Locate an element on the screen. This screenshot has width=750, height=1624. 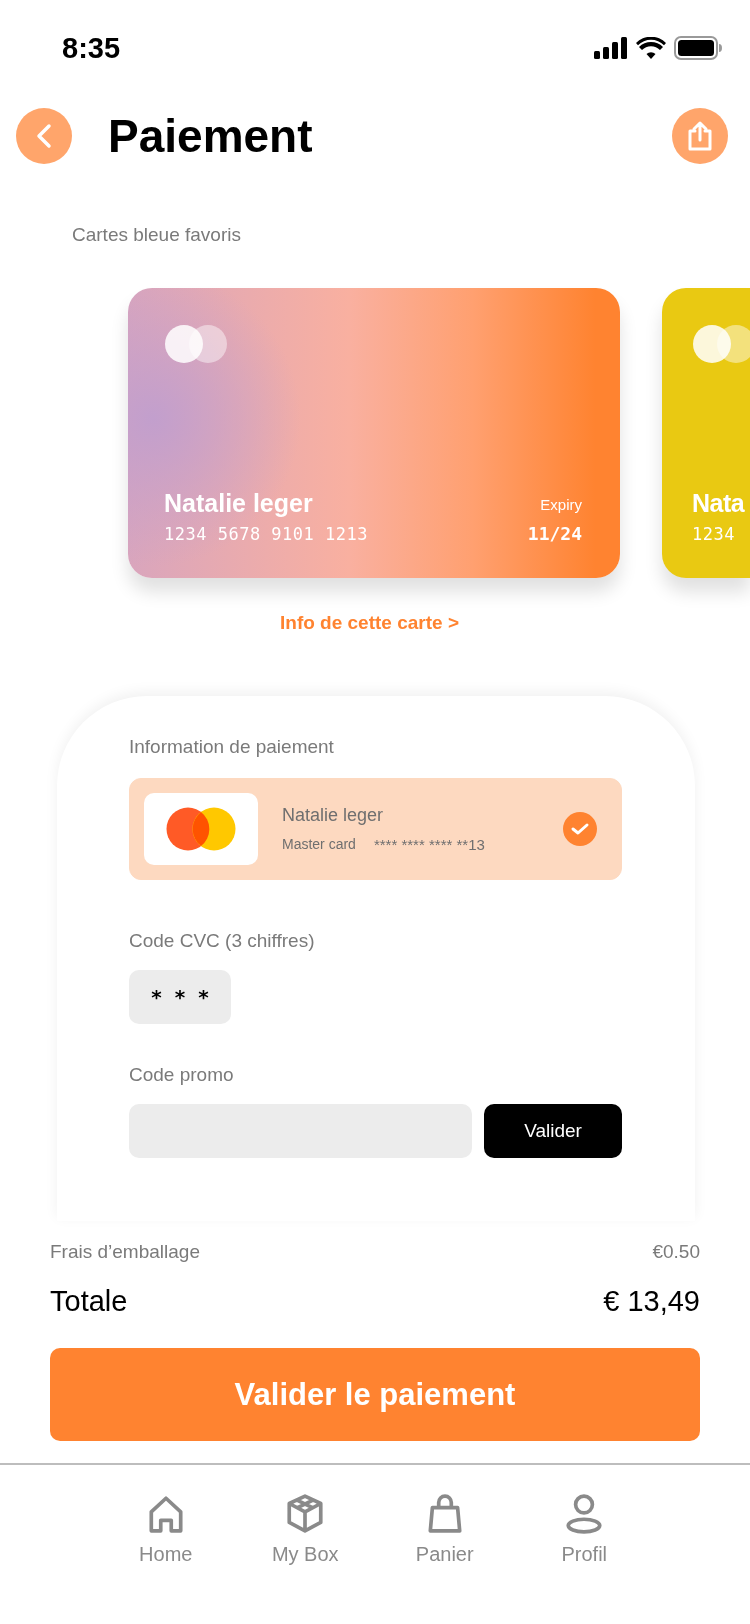
cardholder-name: Nata is located at coordinates (718, 503).